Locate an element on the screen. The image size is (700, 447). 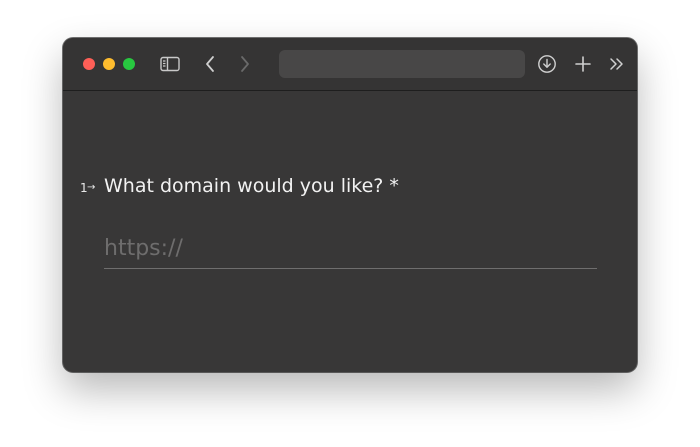
sidebar-icon is located at coordinates (170, 64).